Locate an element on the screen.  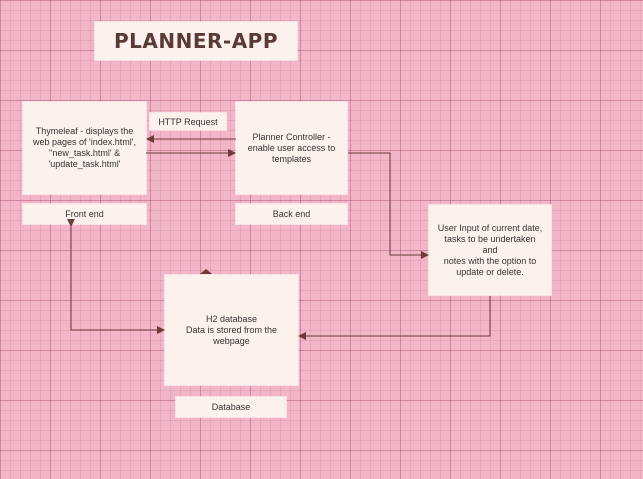
connector-front-database is located at coordinates (116, 276).